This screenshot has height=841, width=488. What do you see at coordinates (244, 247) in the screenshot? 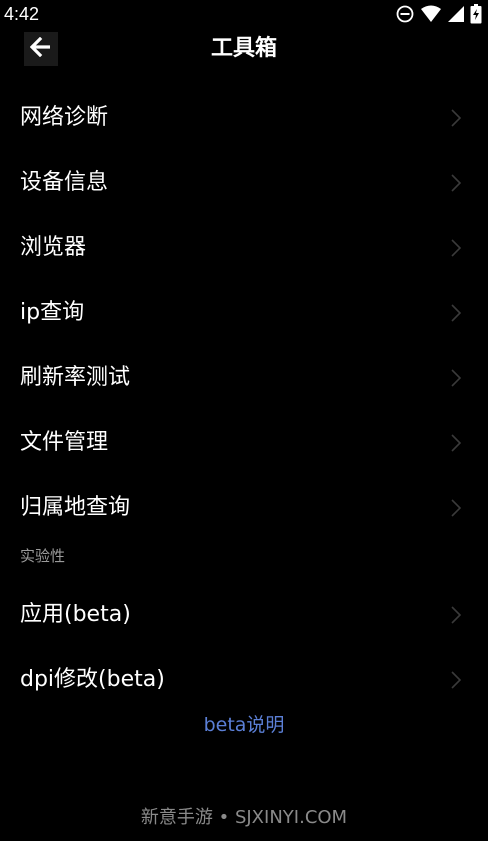
I see `menu-item-browser: 浏览器` at bounding box center [244, 247].